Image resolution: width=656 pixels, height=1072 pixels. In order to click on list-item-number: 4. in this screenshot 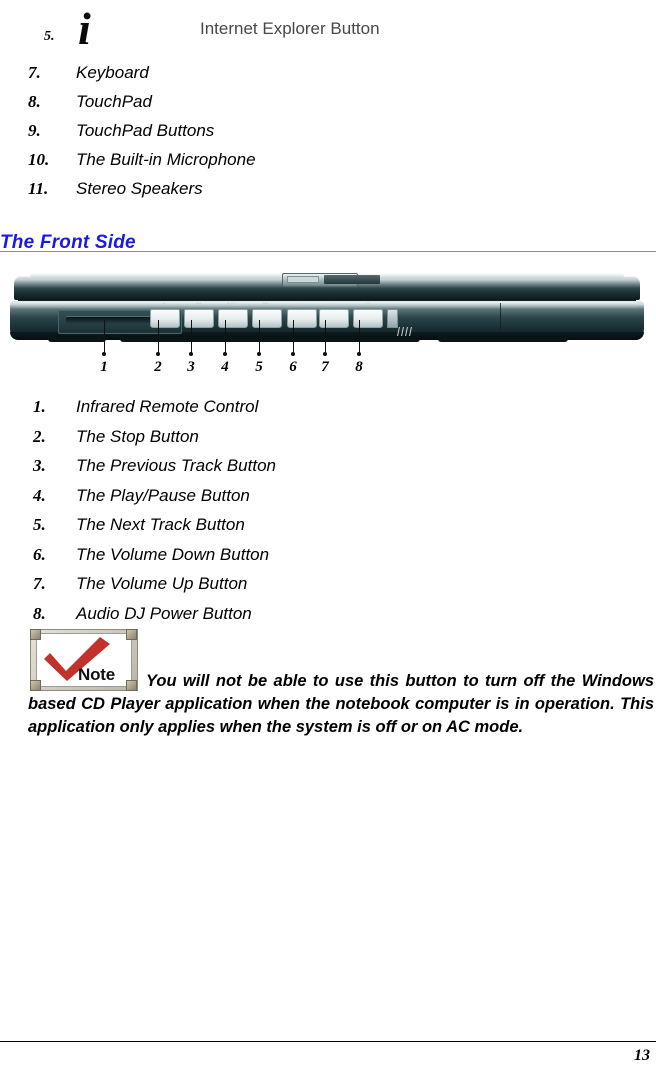, I will do `click(39, 495)`.